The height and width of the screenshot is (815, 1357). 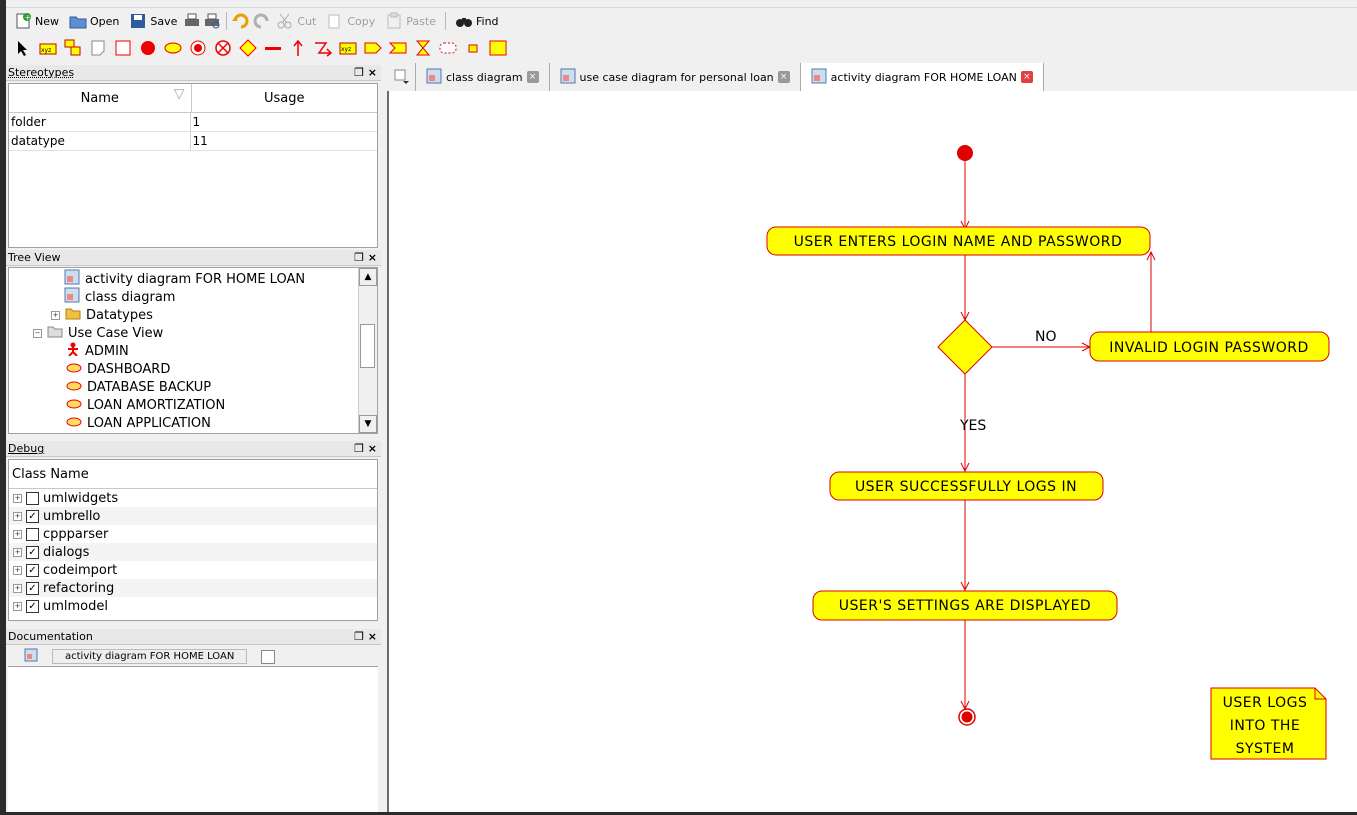 I want to click on tree-scrollbar: ▲ ▼, so click(x=367, y=350).